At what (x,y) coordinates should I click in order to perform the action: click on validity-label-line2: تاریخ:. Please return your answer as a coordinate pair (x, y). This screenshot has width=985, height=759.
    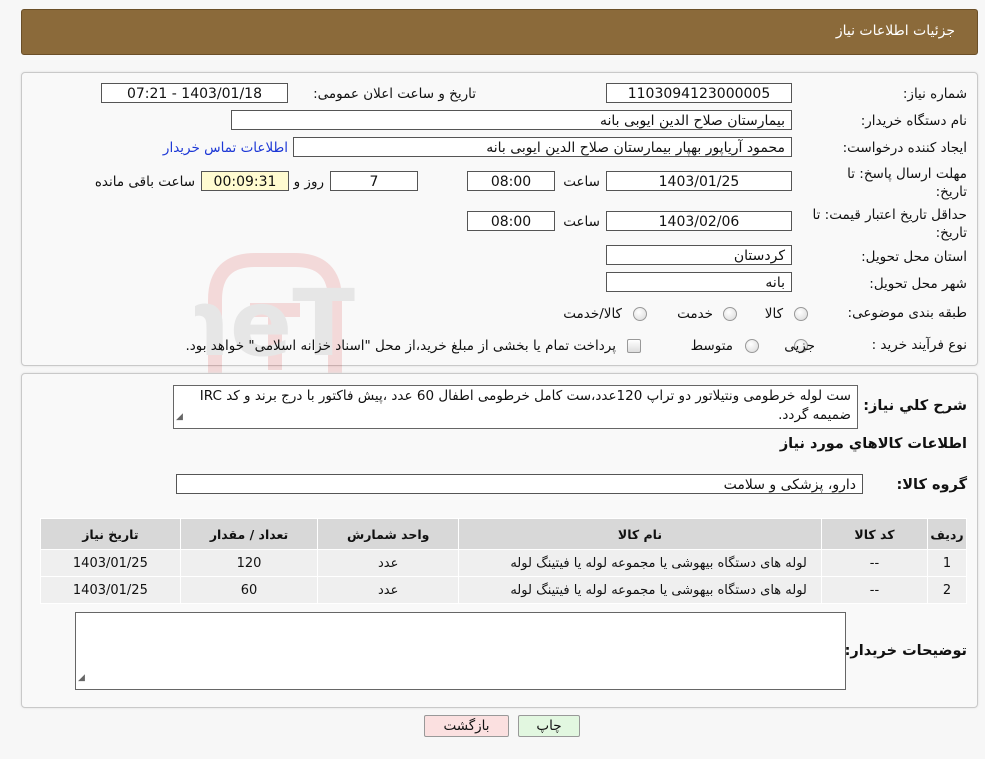
    Looking at the image, I should click on (951, 233).